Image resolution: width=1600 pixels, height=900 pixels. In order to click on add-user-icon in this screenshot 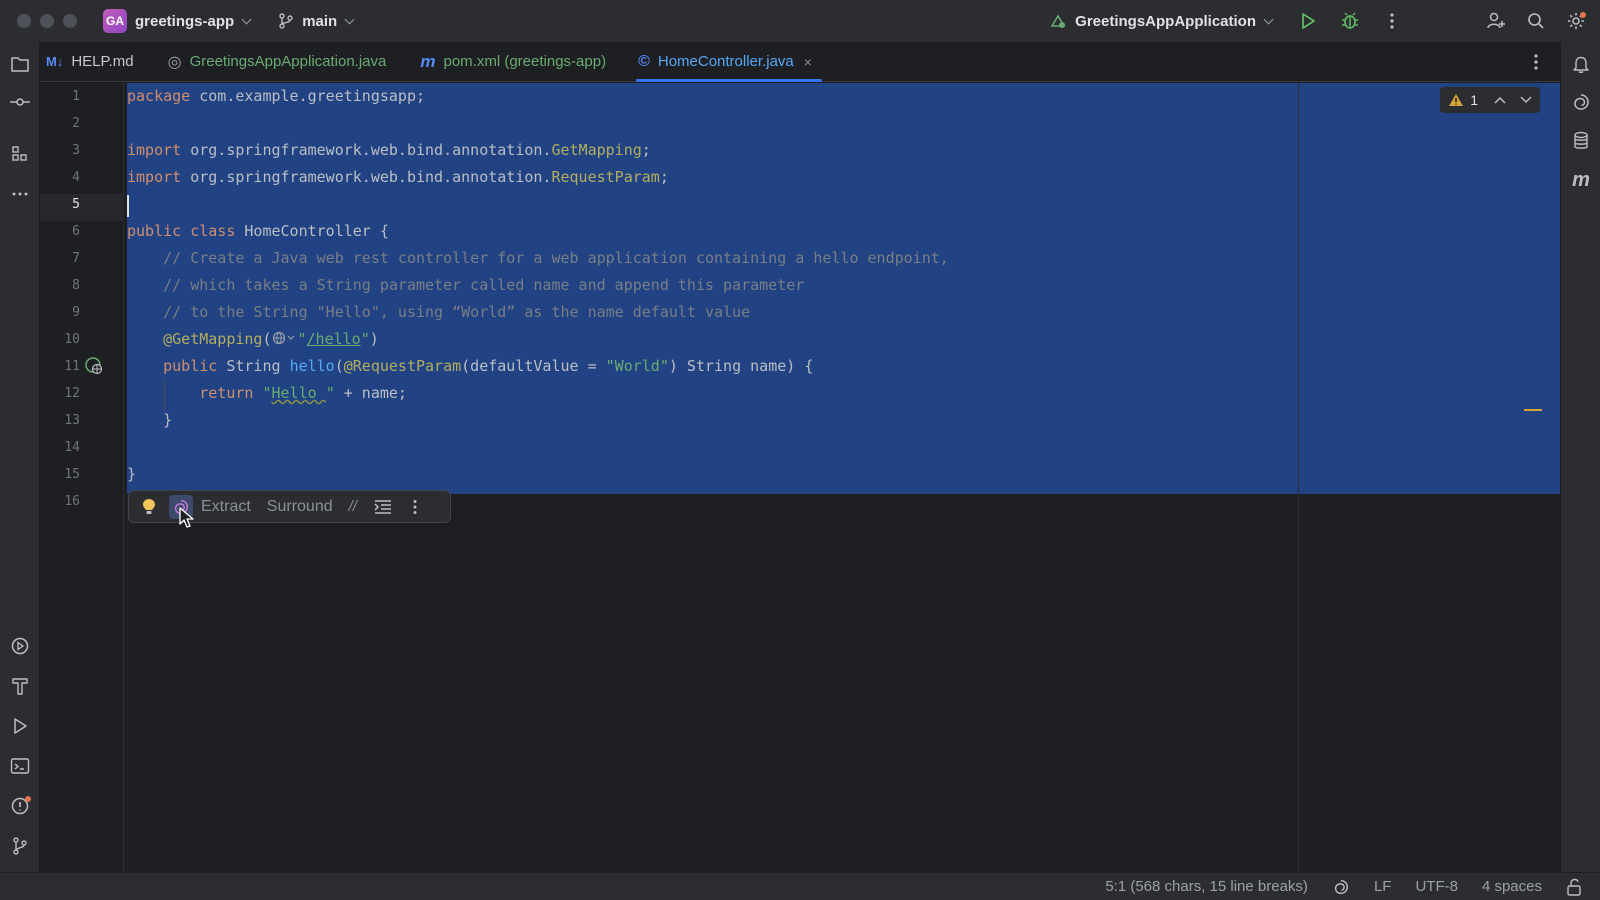, I will do `click(1496, 21)`.